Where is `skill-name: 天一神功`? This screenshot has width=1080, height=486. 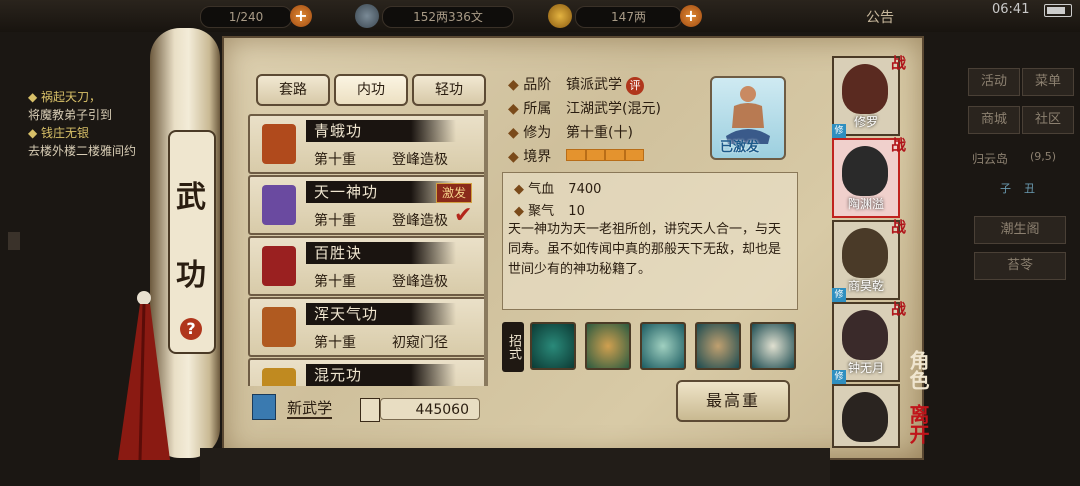 skill-name: 天一神功 is located at coordinates (381, 192).